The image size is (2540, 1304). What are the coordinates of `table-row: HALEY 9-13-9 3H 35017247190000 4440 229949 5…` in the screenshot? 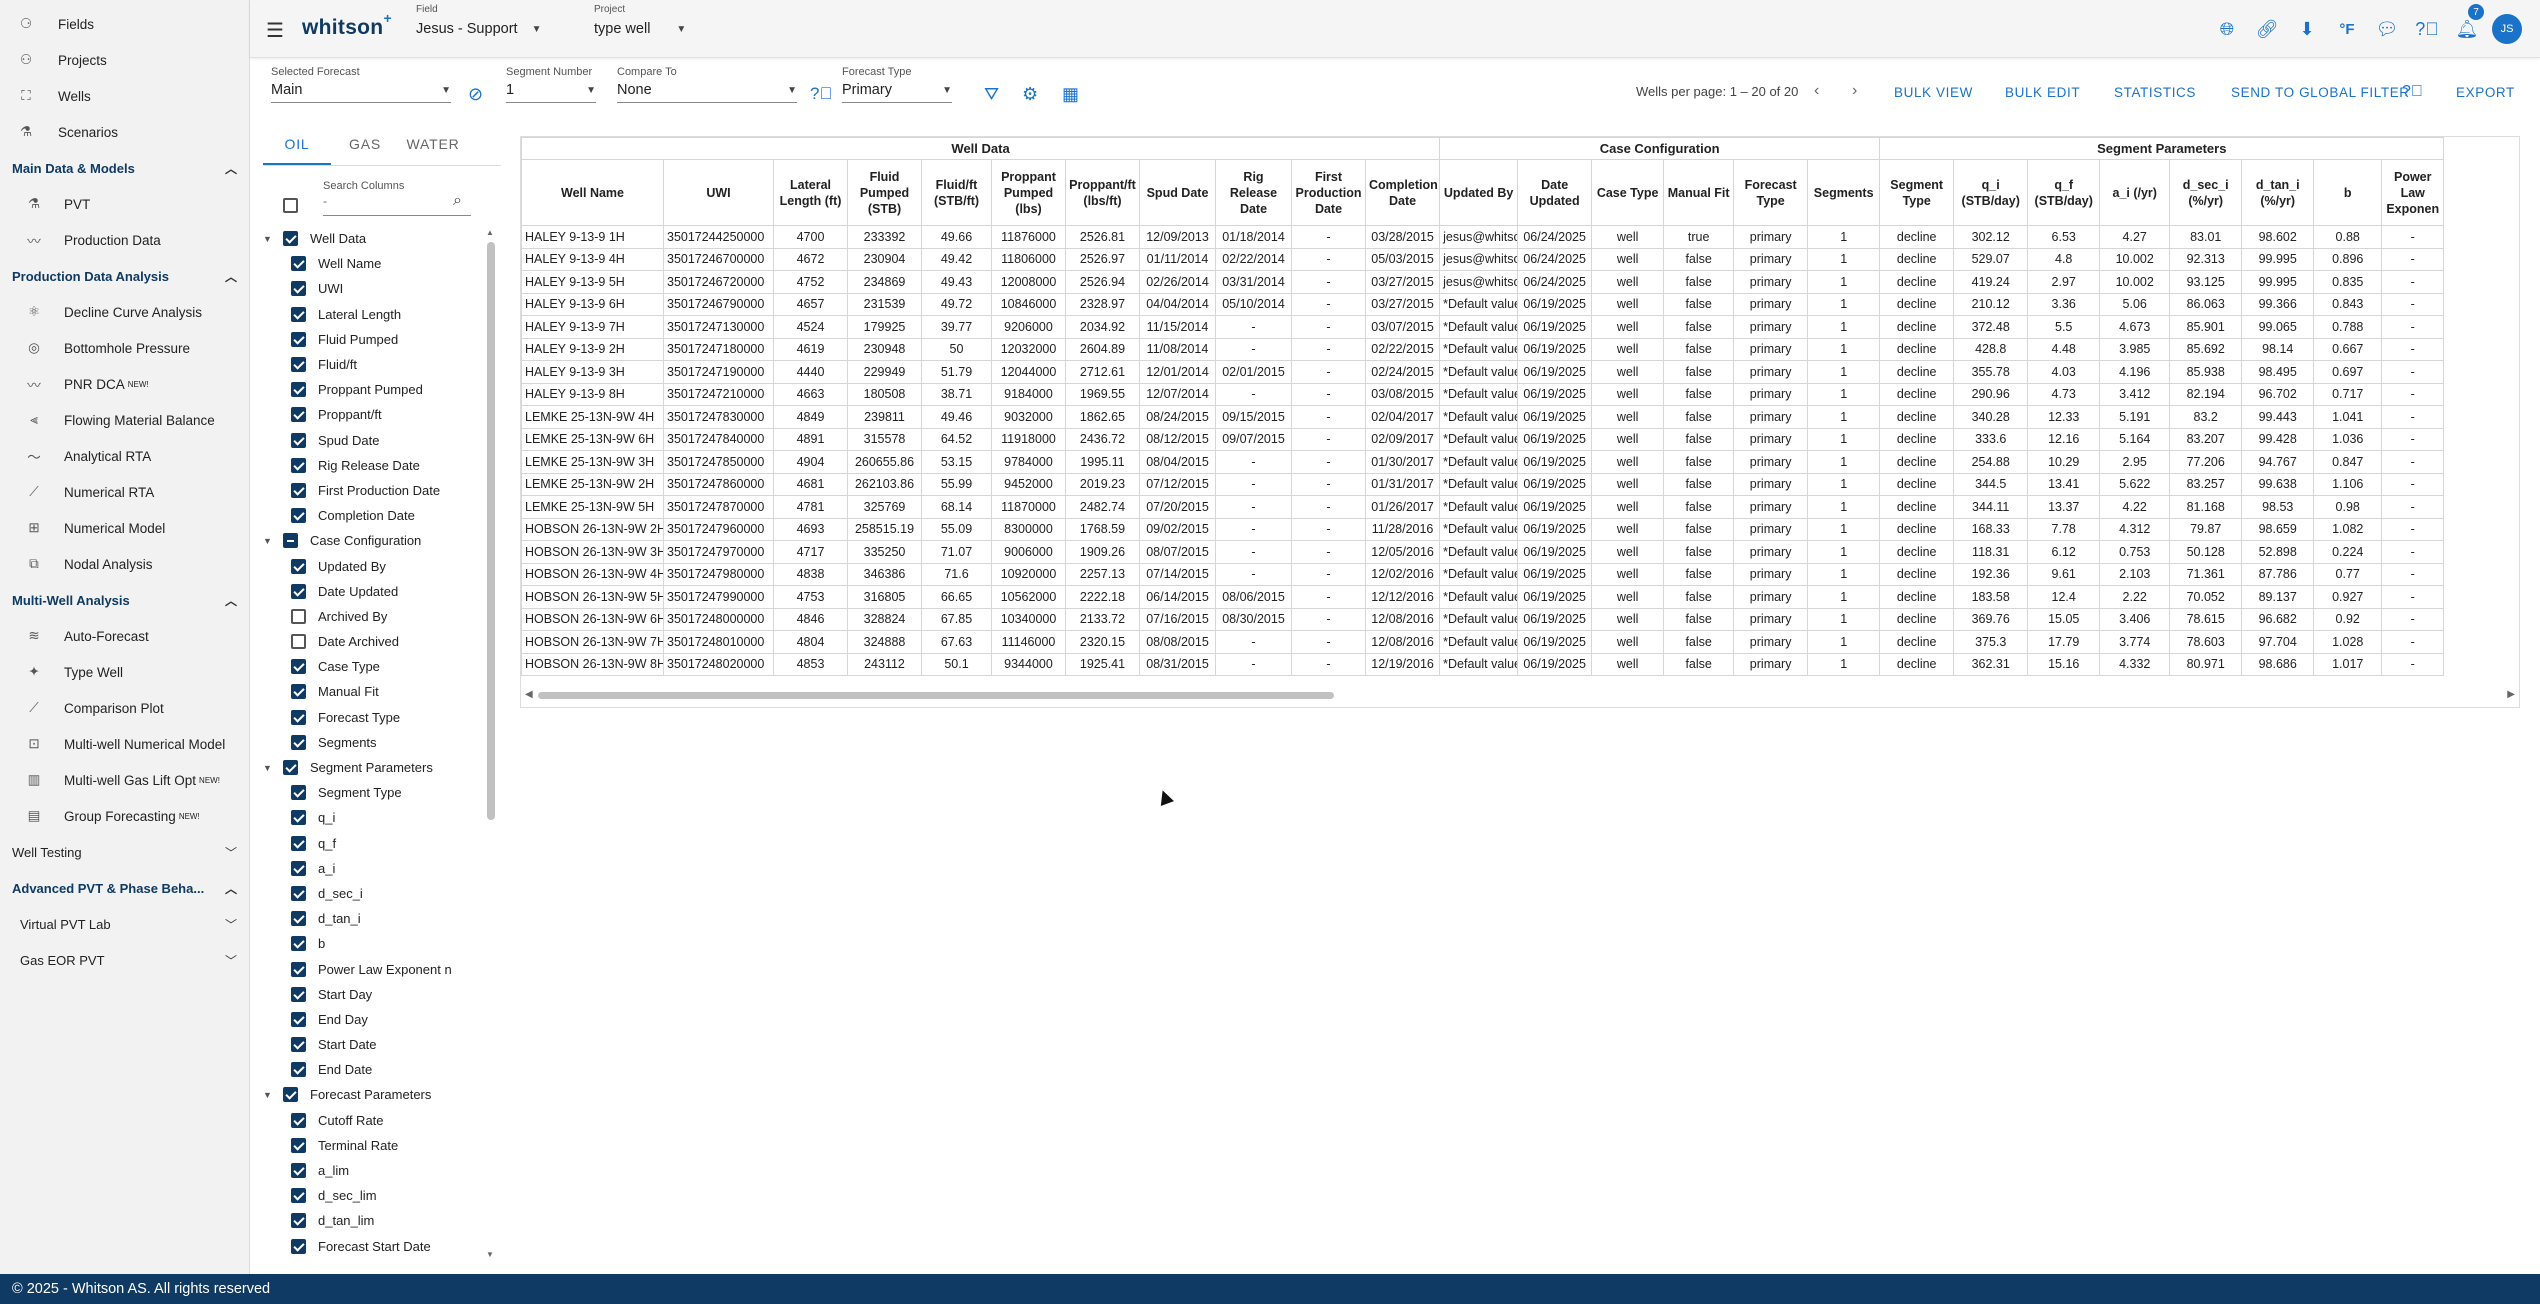 It's located at (1483, 372).